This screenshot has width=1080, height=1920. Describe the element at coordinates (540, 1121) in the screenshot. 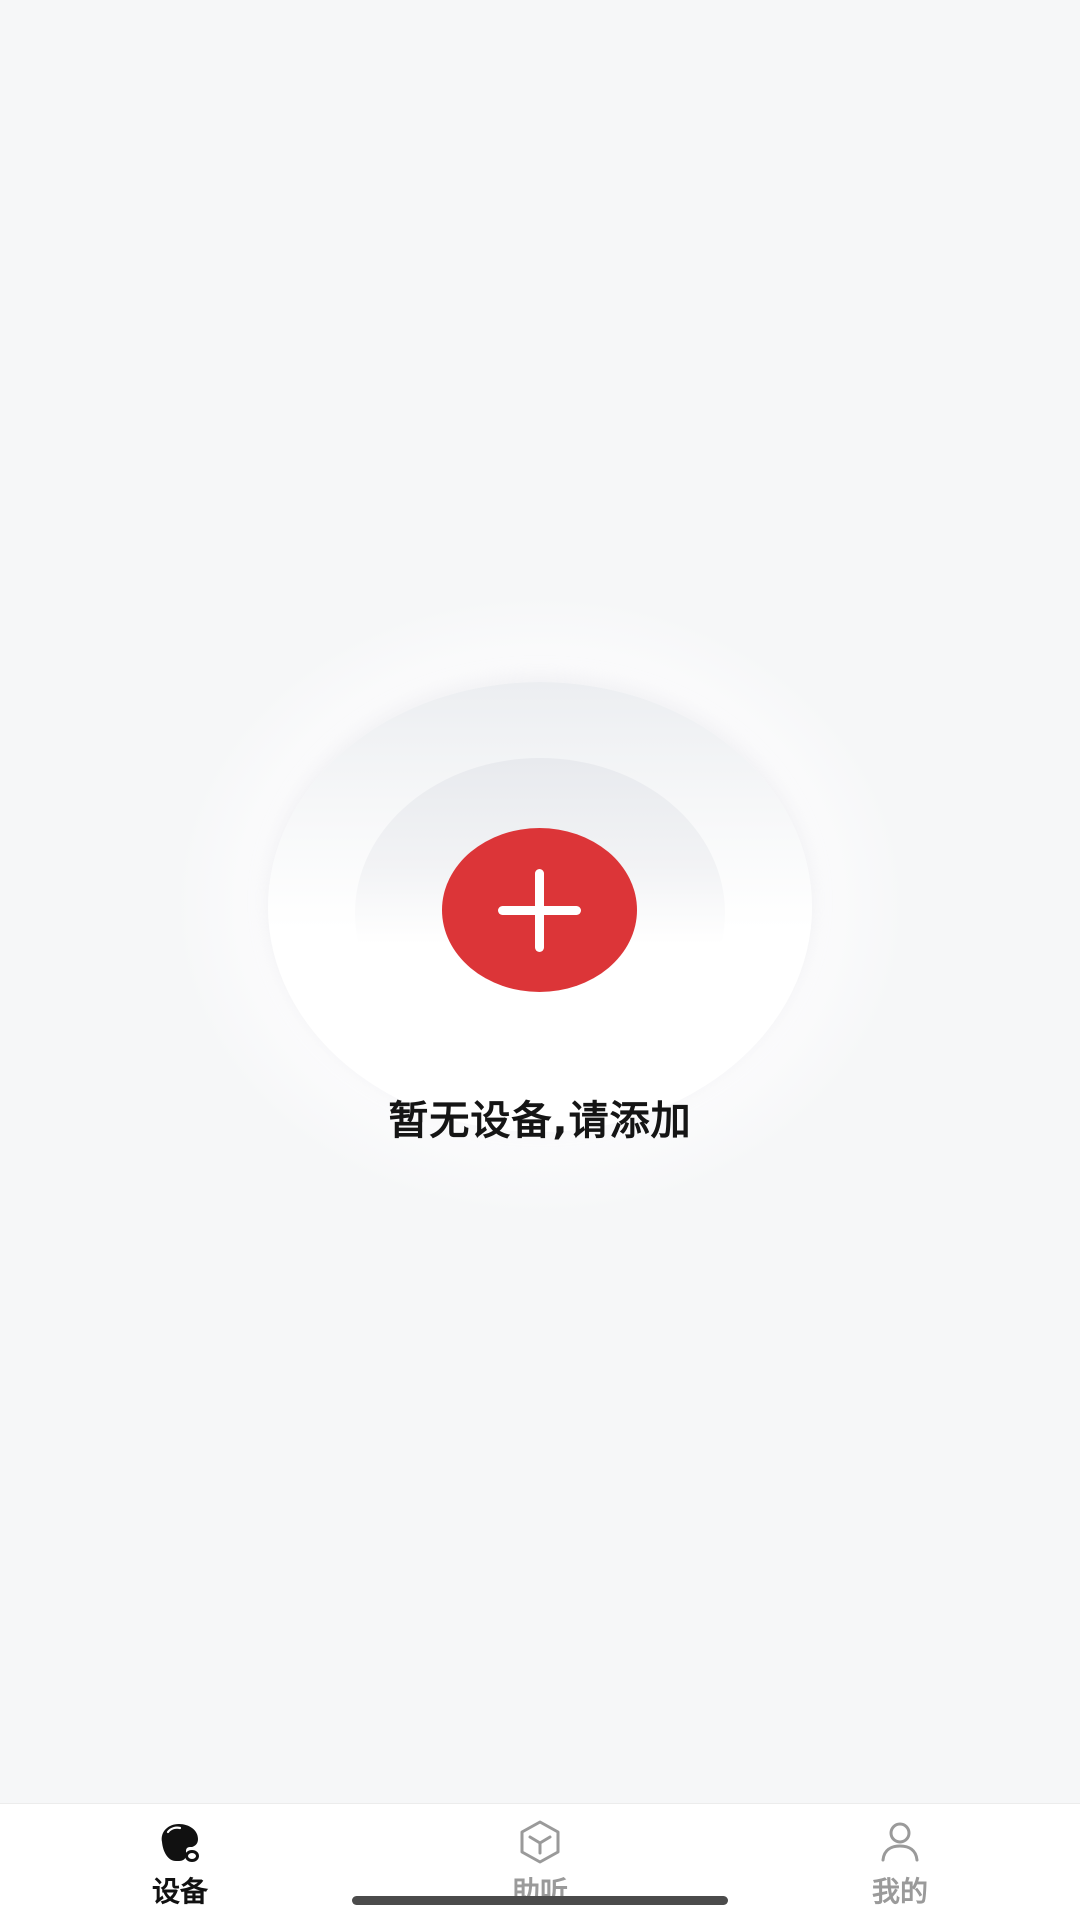

I see `empty-state-message: 暂无设备,请添加` at that location.